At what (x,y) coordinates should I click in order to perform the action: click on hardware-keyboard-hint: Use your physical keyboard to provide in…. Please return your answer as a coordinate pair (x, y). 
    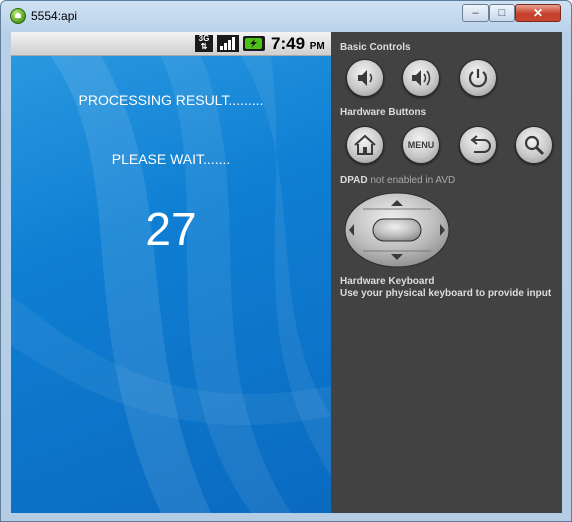
    Looking at the image, I should click on (446, 293).